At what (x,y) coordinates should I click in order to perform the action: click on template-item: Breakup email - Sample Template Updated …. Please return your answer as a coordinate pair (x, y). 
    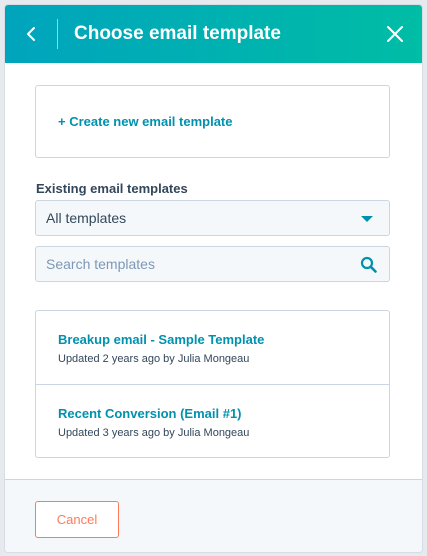
    Looking at the image, I should click on (212, 347).